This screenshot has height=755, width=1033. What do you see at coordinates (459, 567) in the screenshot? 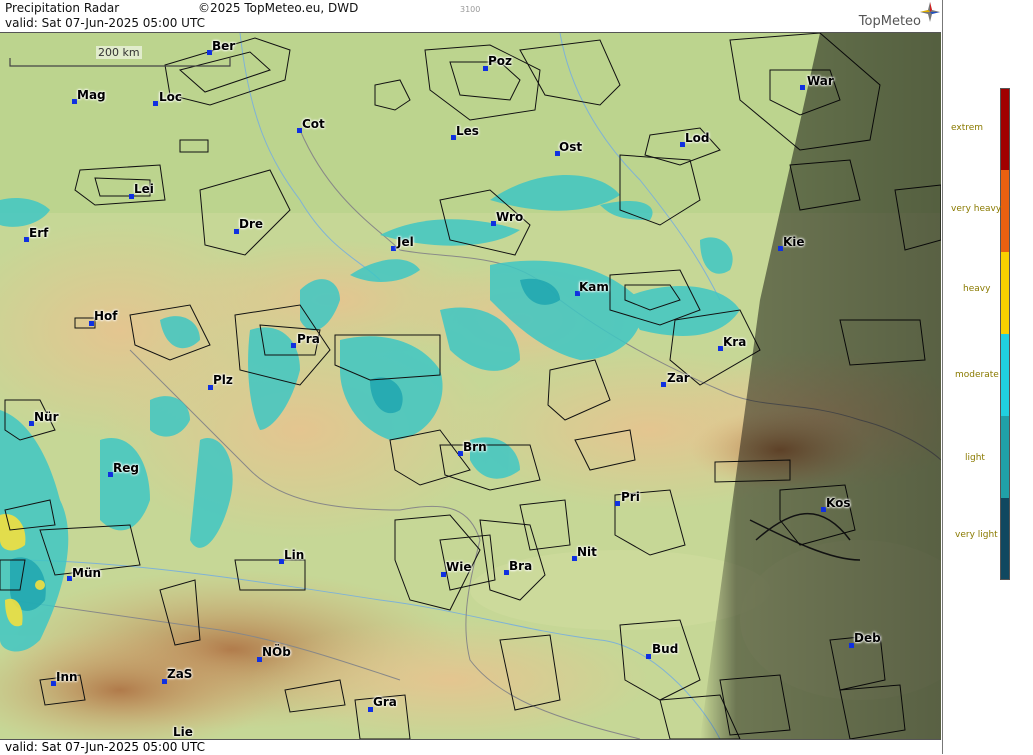
I see `city-label: Wie` at bounding box center [459, 567].